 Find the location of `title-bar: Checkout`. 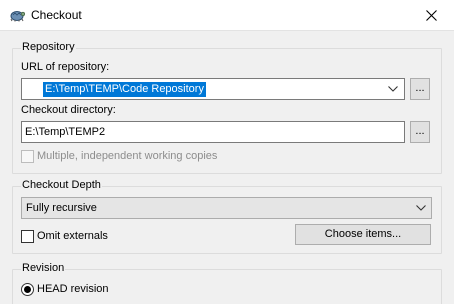

title-bar: Checkout is located at coordinates (227, 15).